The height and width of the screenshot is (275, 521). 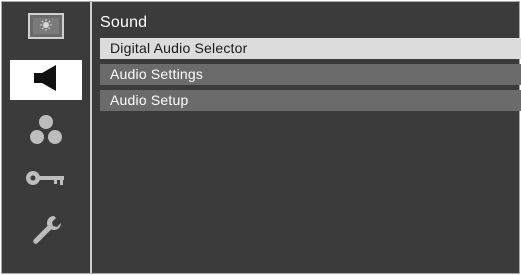 I want to click on menu-item-audio-setup: Audio Setup, so click(x=310, y=100).